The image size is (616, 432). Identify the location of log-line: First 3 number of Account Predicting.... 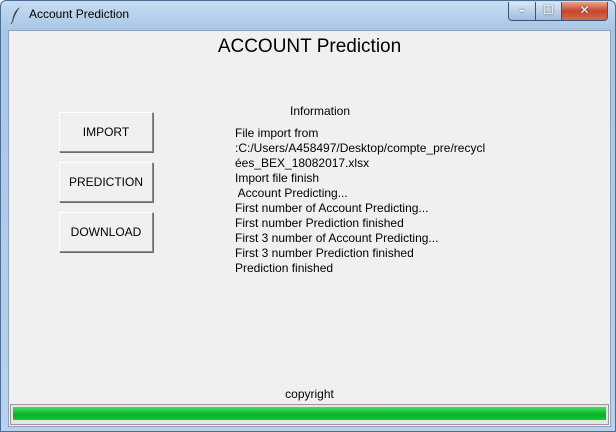
(337, 238).